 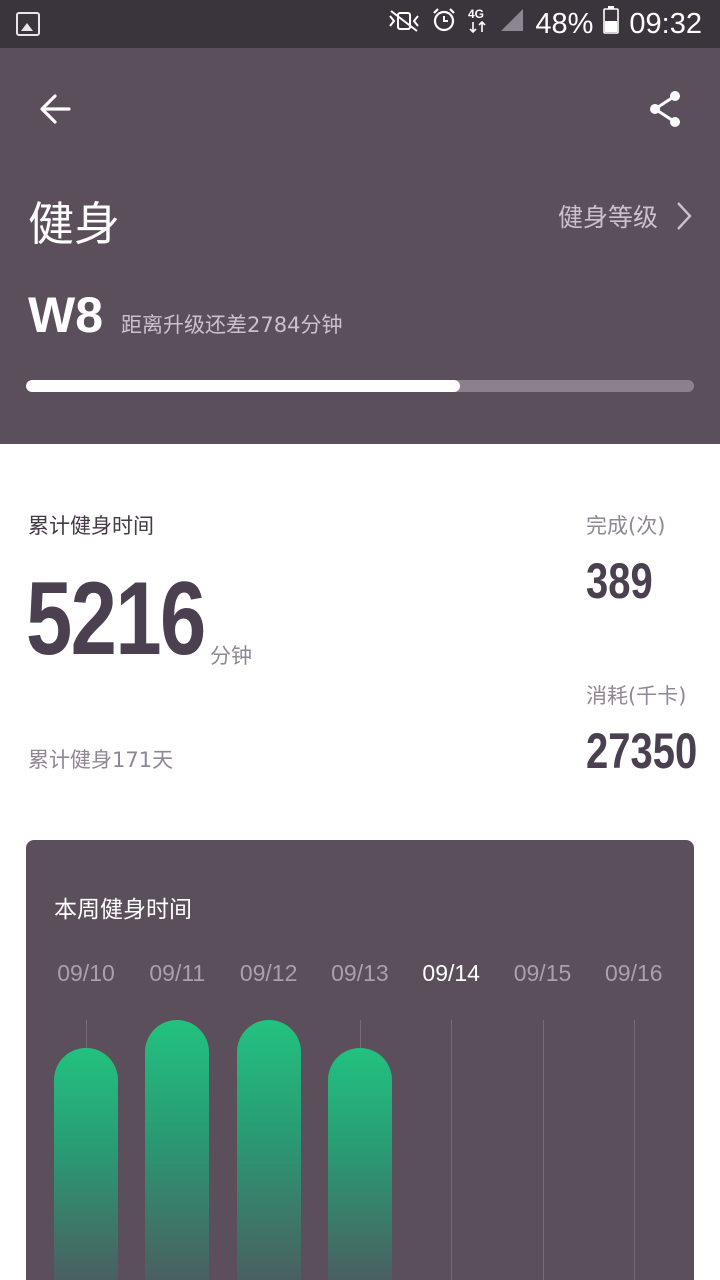 I want to click on completed-count-value: 389, so click(x=619, y=581).